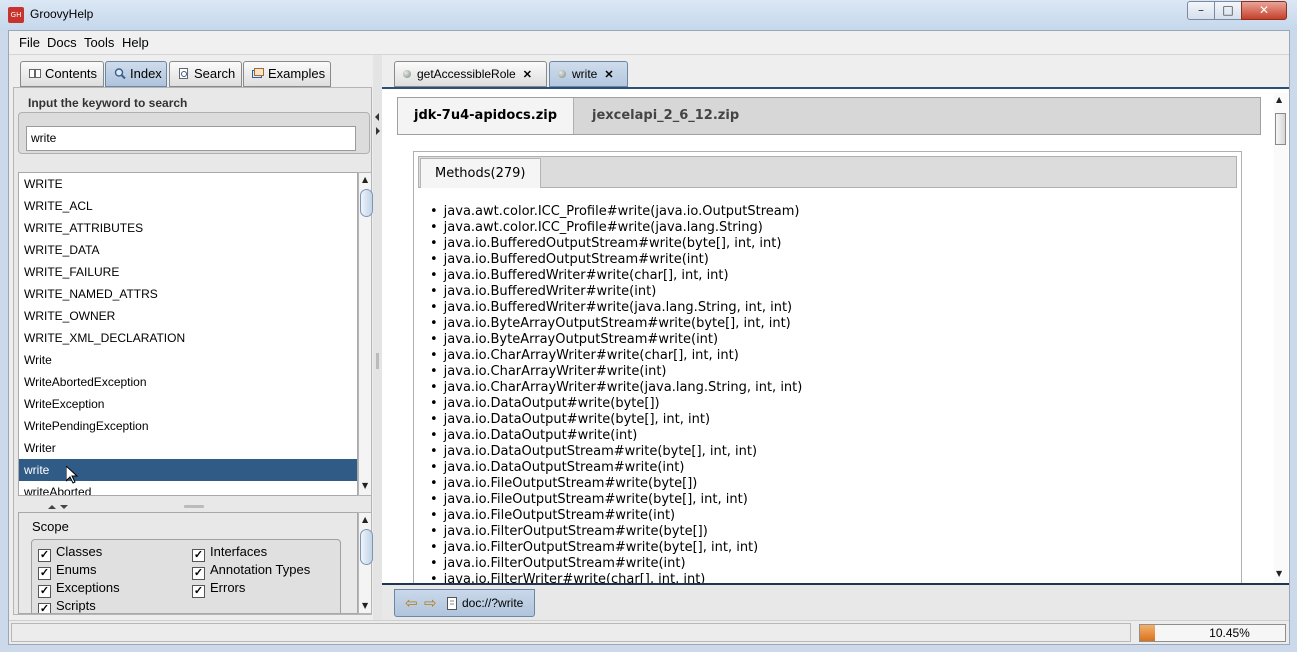 The width and height of the screenshot is (1297, 652). I want to click on keyword-label: Input the keyword to search, so click(108, 103).